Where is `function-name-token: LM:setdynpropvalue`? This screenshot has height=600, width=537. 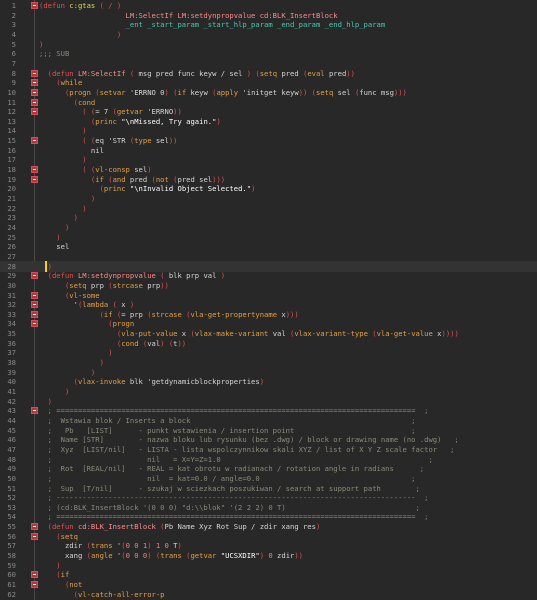 function-name-token: LM:setdynpropvalue is located at coordinates (116, 276).